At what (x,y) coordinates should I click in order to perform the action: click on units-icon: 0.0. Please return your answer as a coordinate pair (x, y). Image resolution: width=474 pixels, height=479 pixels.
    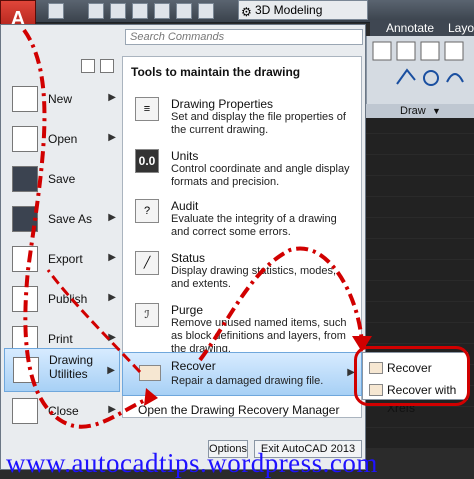
    Looking at the image, I should click on (147, 161).